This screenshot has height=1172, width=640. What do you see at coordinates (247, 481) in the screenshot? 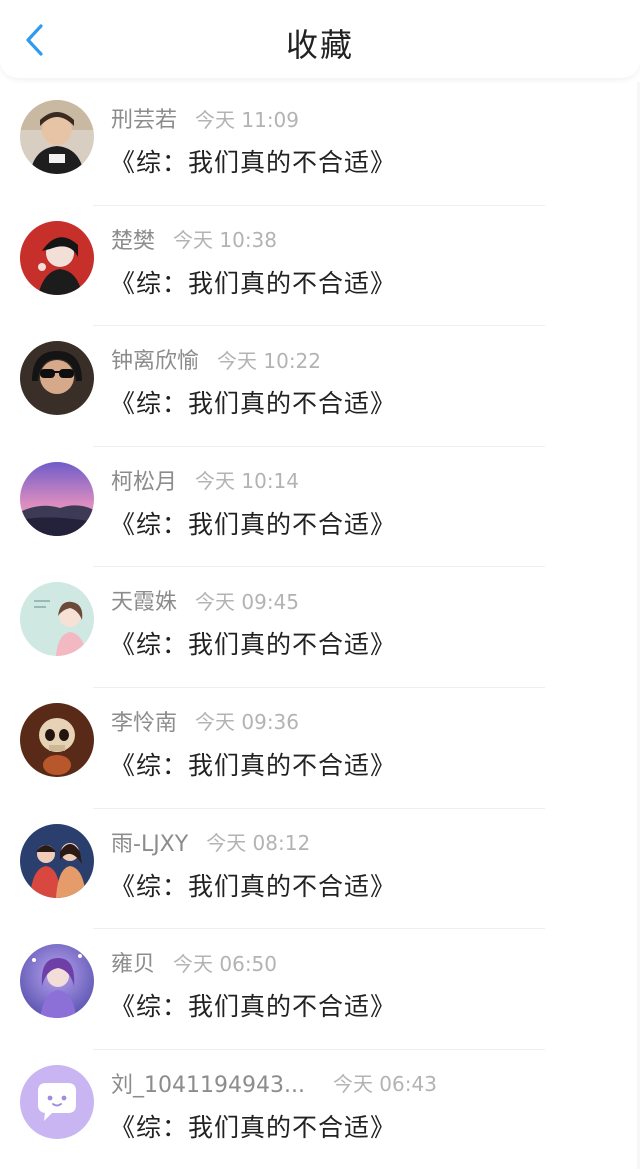
I see `timestamp: 今天 10:14` at bounding box center [247, 481].